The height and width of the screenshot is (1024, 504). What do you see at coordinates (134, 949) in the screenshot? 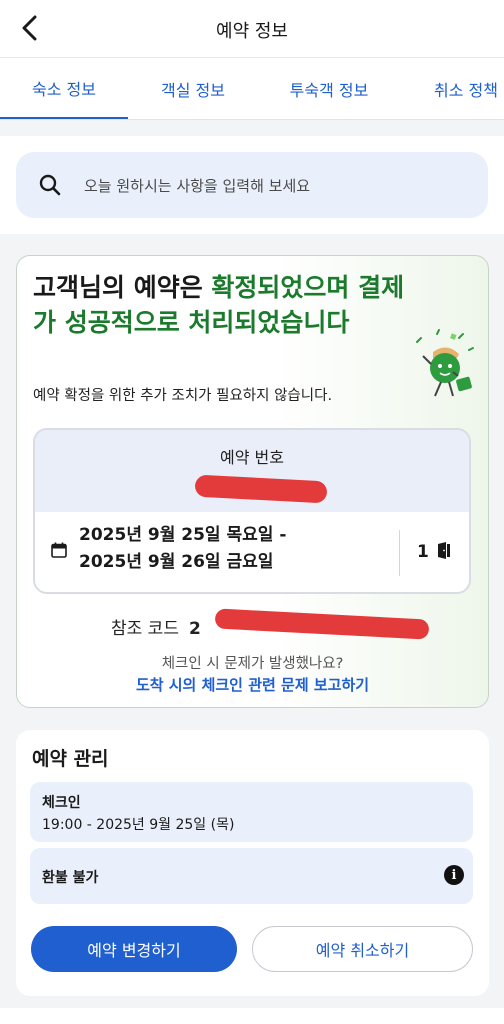
I see `change-booking-button: 예약 변경하기` at bounding box center [134, 949].